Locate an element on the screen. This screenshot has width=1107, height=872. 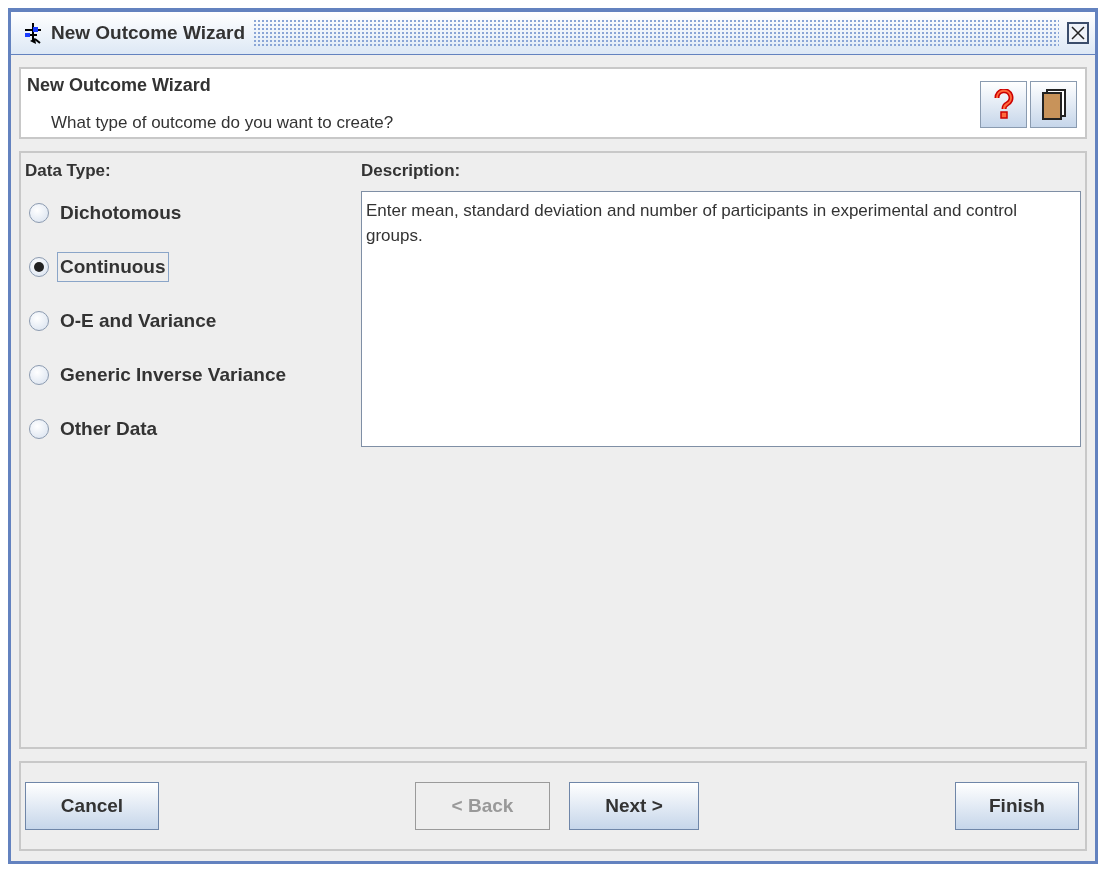
finish-button: Finish is located at coordinates (1017, 806).